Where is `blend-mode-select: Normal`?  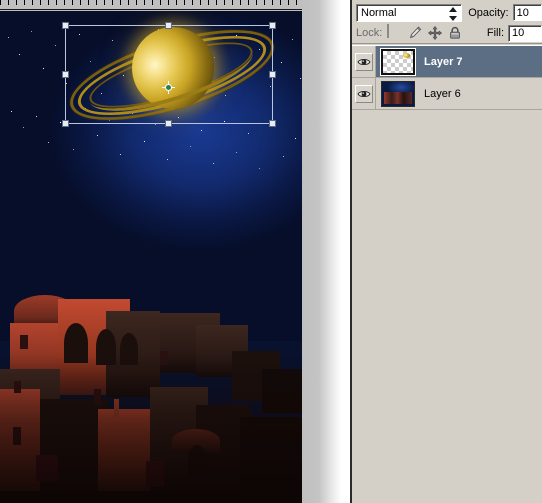
blend-mode-select: Normal is located at coordinates (409, 12).